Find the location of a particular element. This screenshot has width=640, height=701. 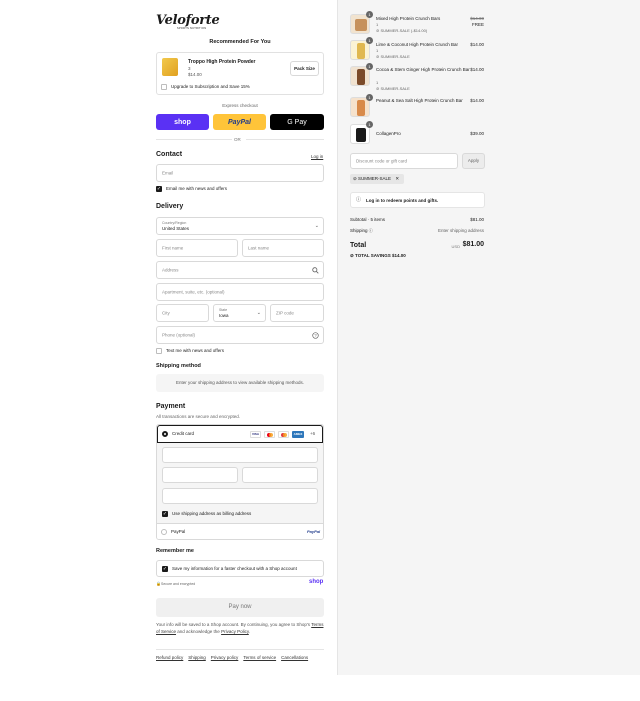

cart-item-discount: ⊘ SUMMER-SALE (-$14.00) is located at coordinates (402, 30).